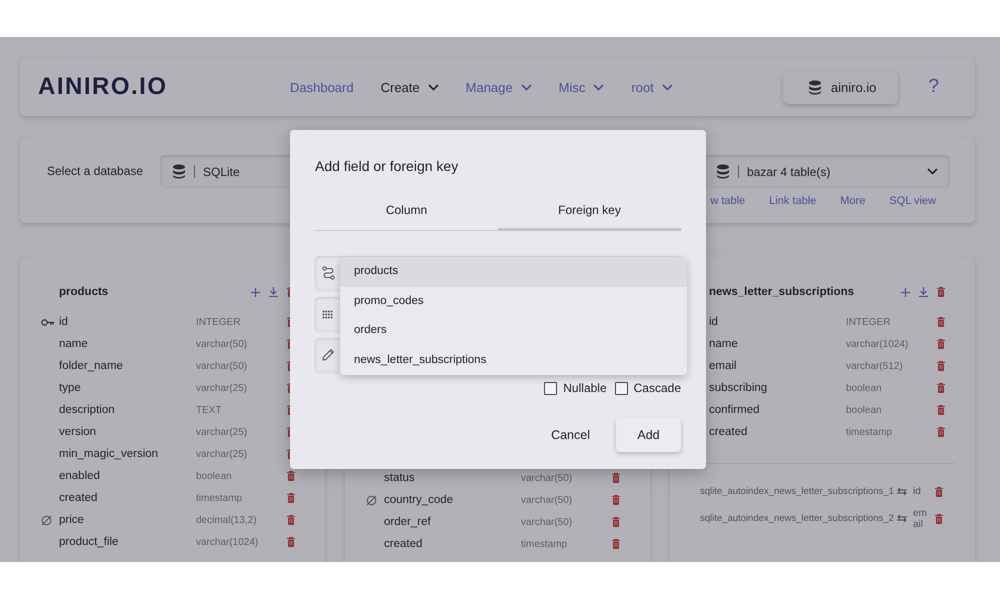 The height and width of the screenshot is (600, 1000). I want to click on column-type: TEXT, so click(209, 410).